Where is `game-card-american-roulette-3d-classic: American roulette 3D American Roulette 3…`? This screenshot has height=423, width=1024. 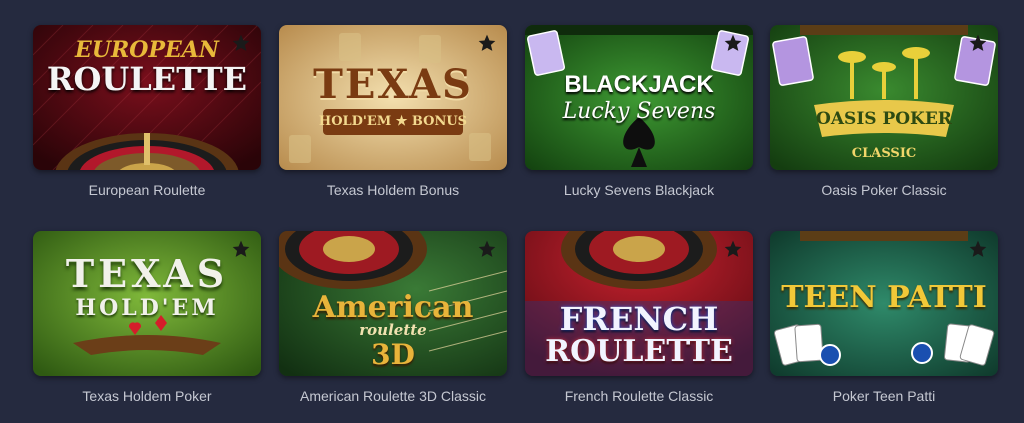 game-card-american-roulette-3d-classic: American roulette 3D American Roulette 3… is located at coordinates (393, 317).